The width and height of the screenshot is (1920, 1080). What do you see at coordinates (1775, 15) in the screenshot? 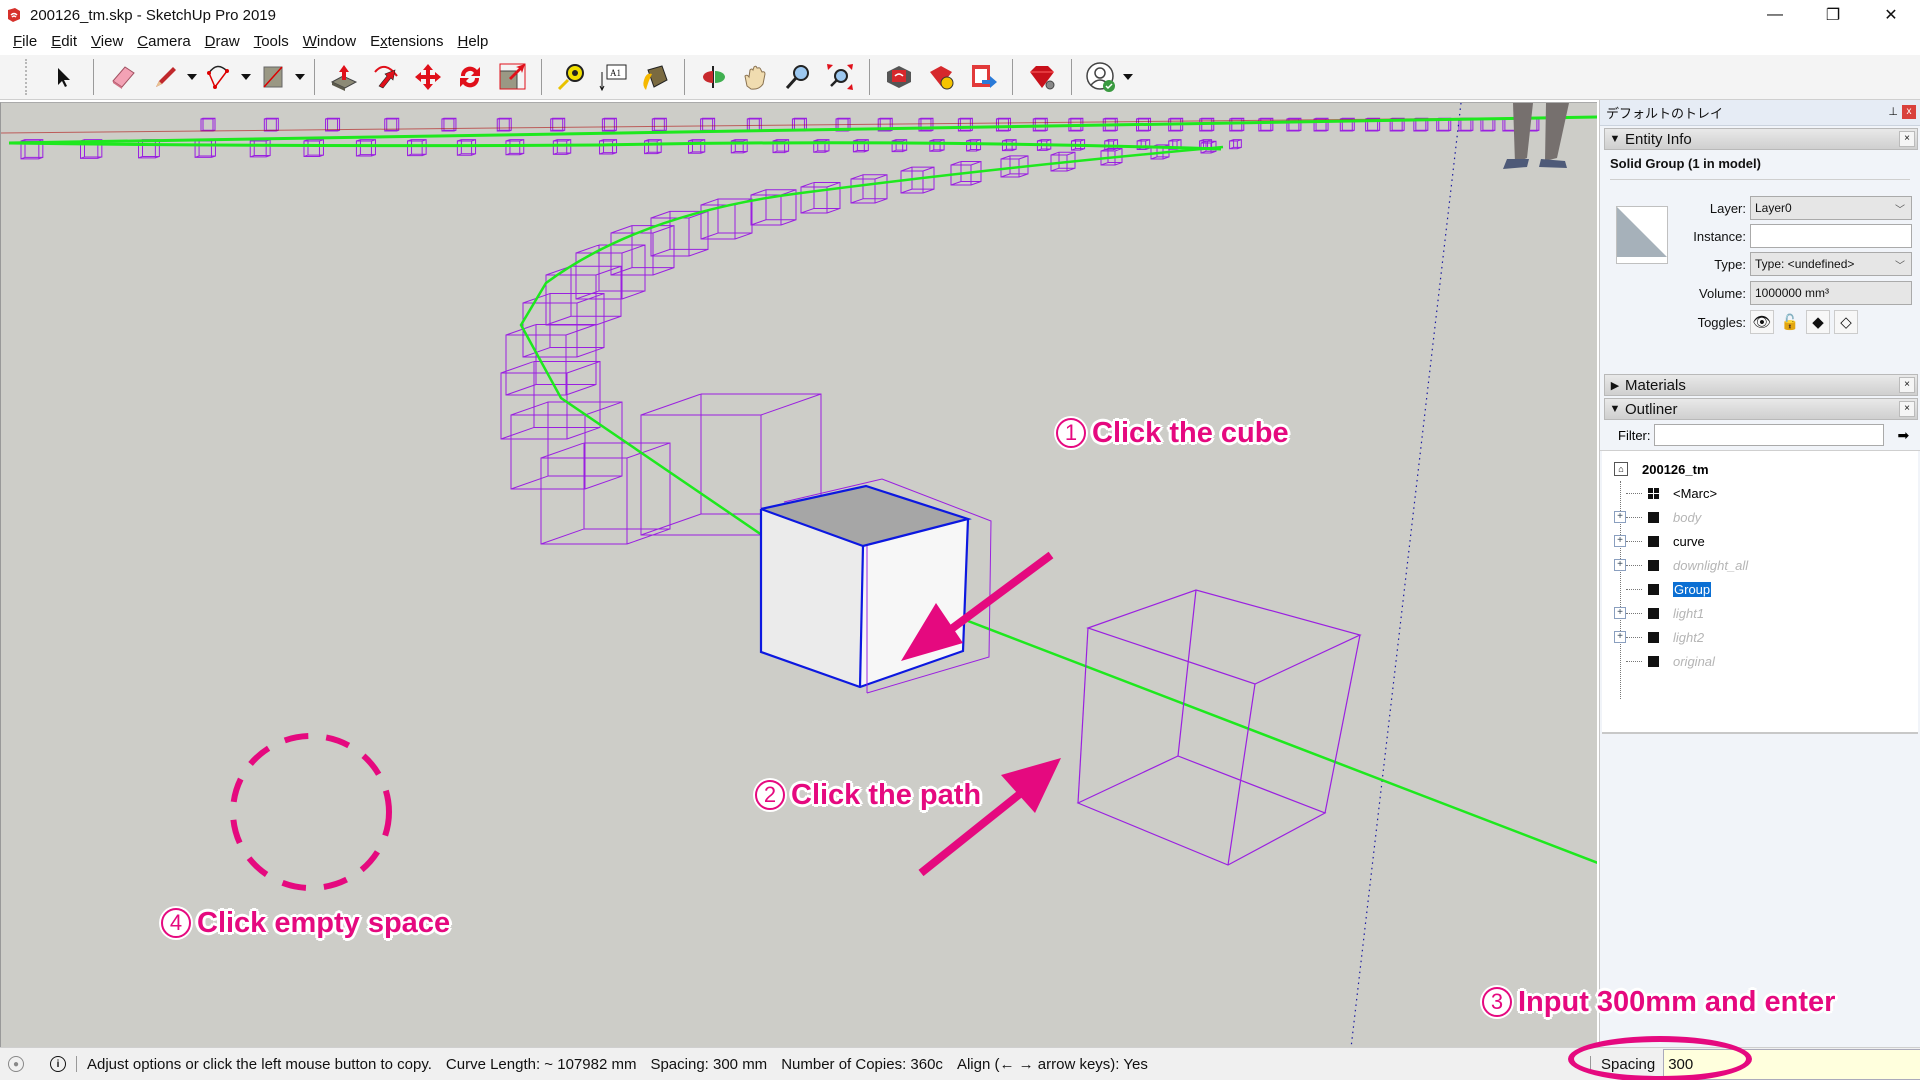
I see `minimize-button: —` at bounding box center [1775, 15].